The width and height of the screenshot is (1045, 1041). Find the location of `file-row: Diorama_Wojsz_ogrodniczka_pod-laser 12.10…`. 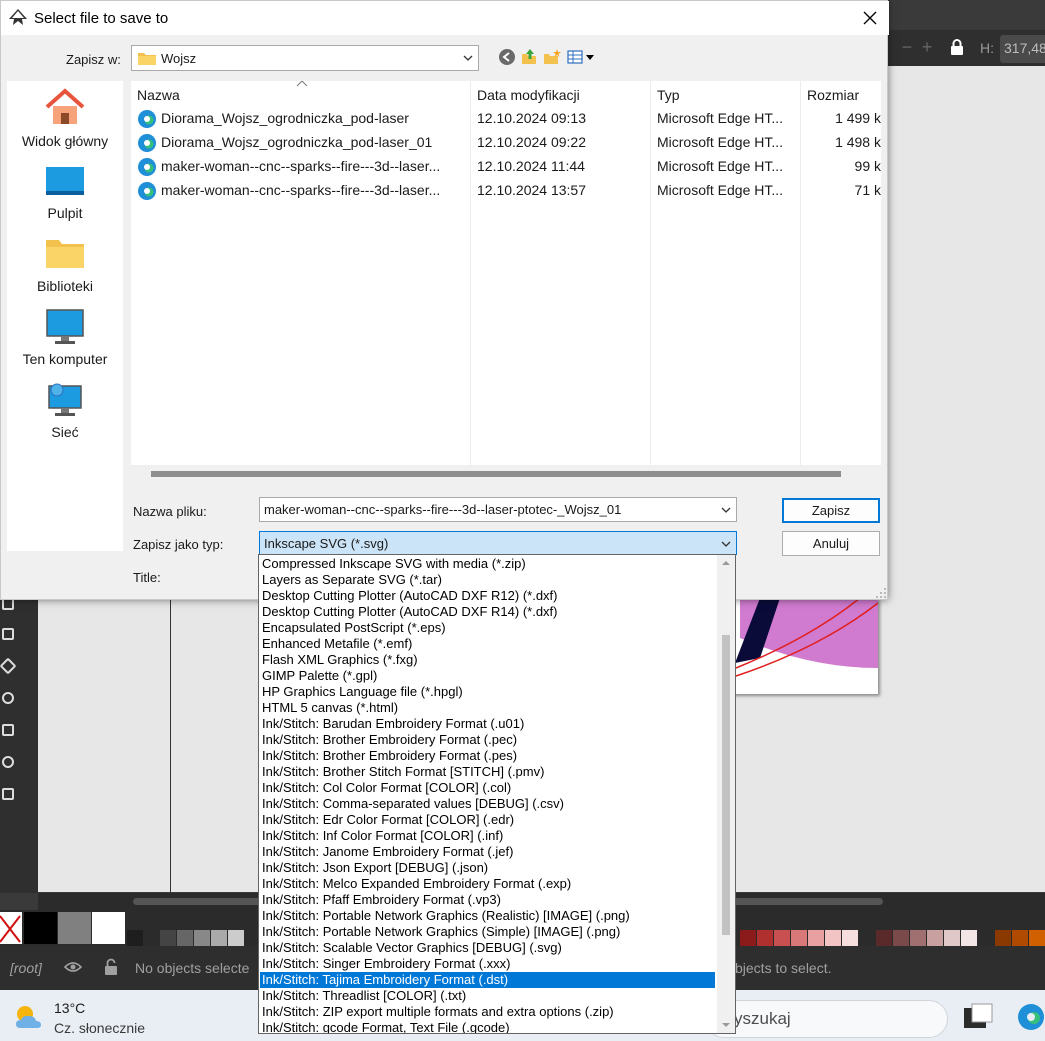

file-row: Diorama_Wojsz_ogrodniczka_pod-laser 12.10… is located at coordinates (506, 119).